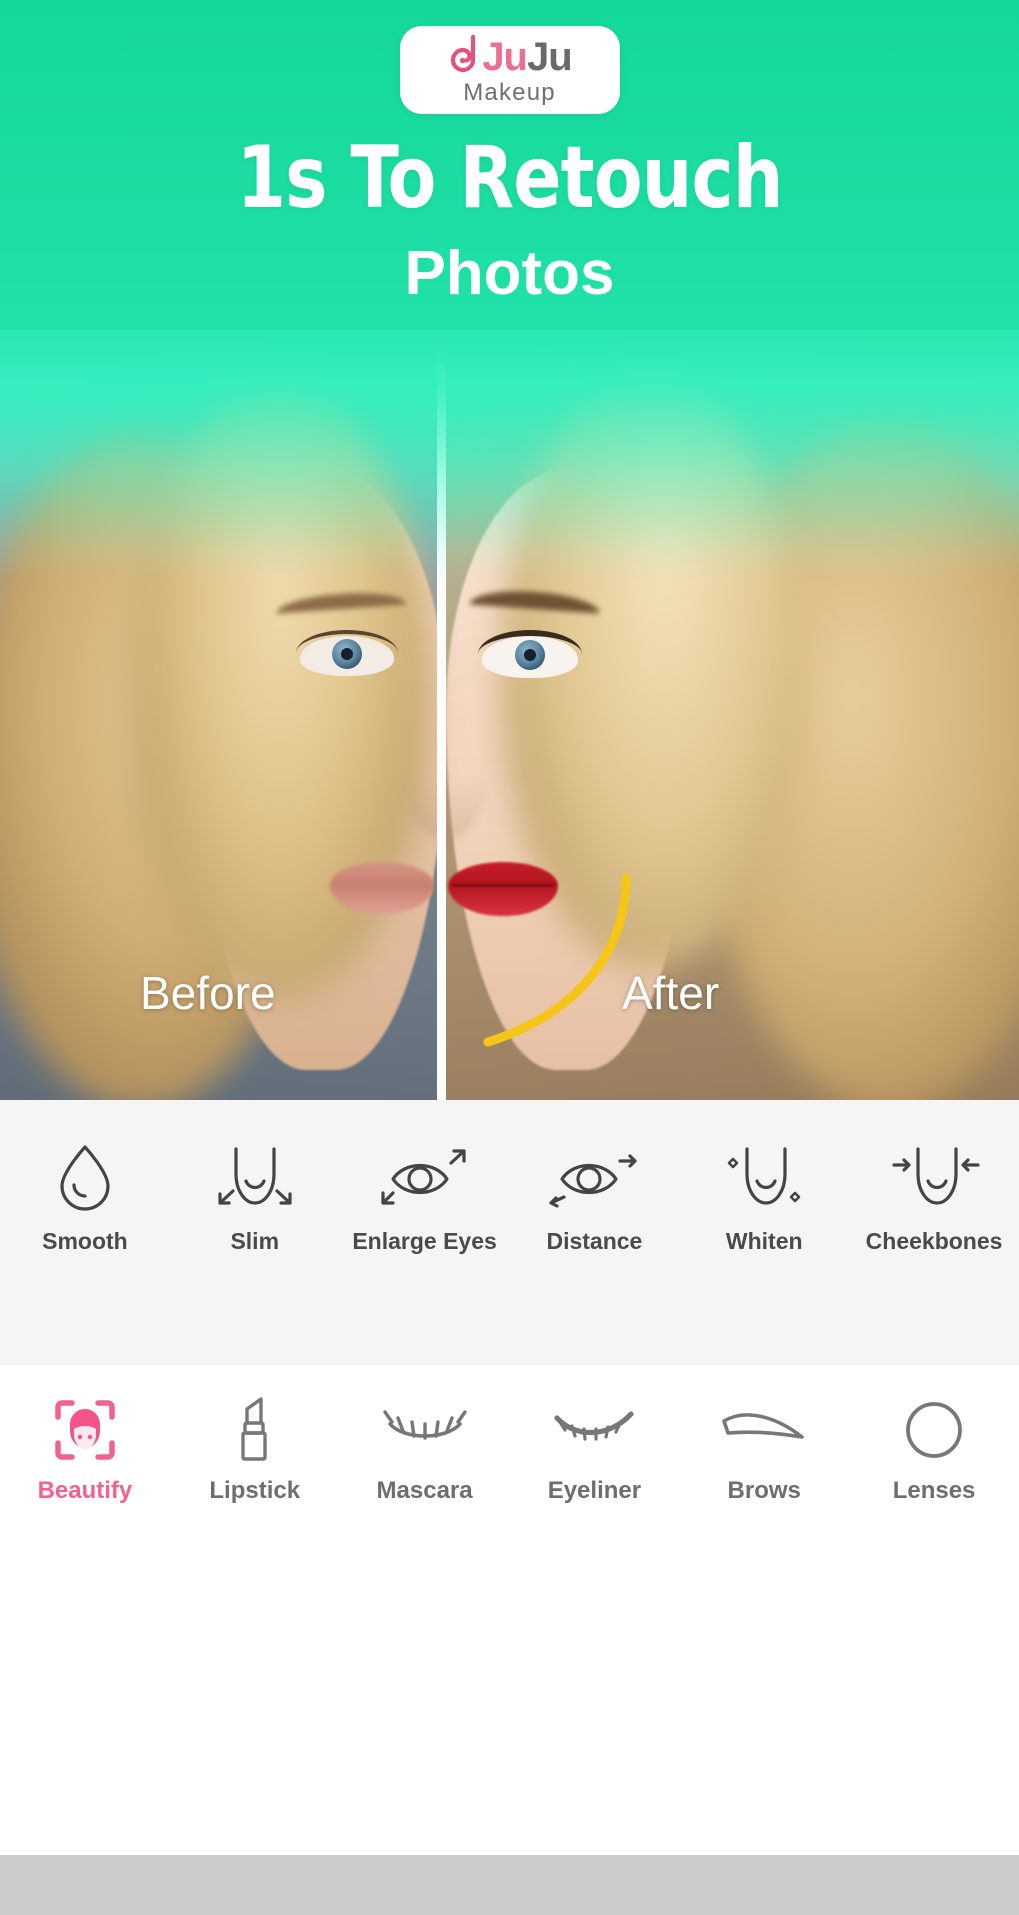  I want to click on droplet-icon, so click(85, 1177).